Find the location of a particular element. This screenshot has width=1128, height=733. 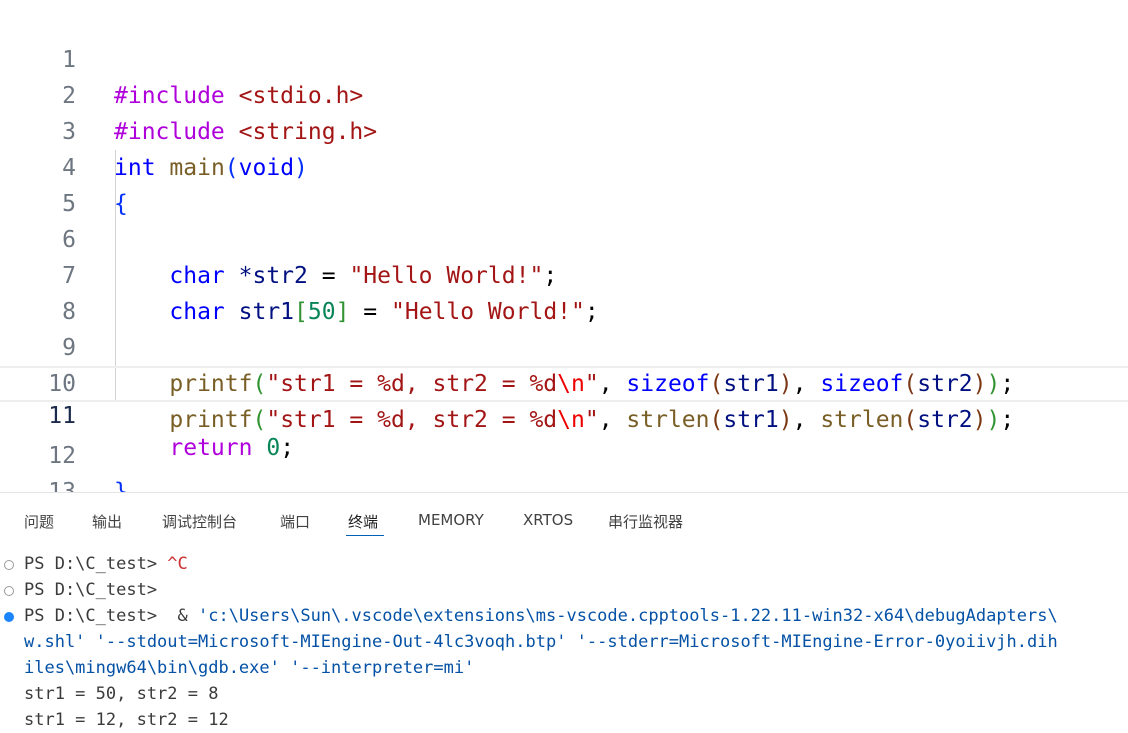

code-line: 2 #include <string.h> is located at coordinates (564, 93).